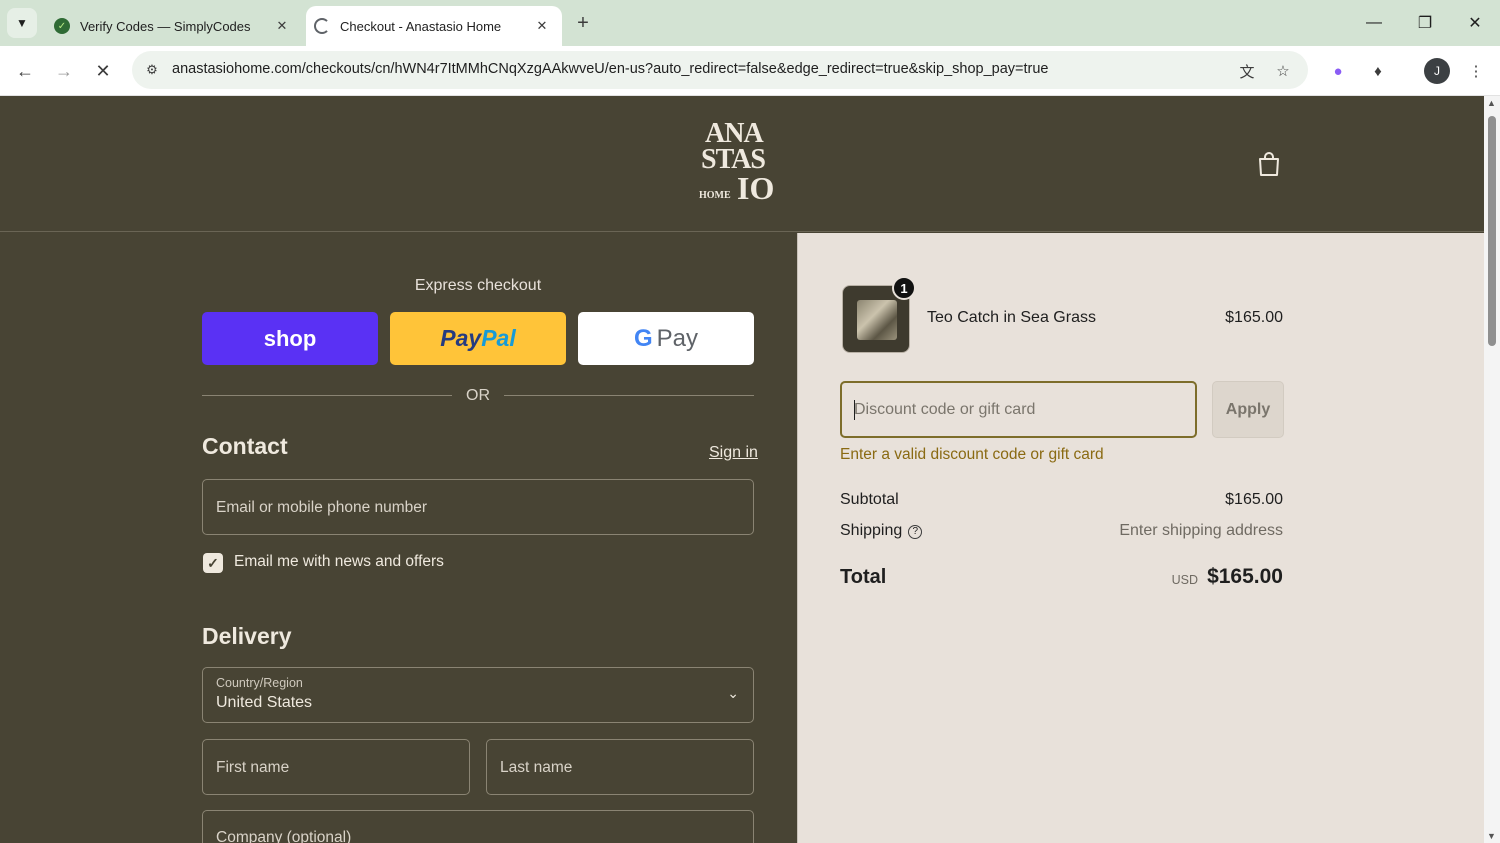 This screenshot has height=843, width=1500. What do you see at coordinates (259, 683) in the screenshot?
I see `country-label: Country/Region` at bounding box center [259, 683].